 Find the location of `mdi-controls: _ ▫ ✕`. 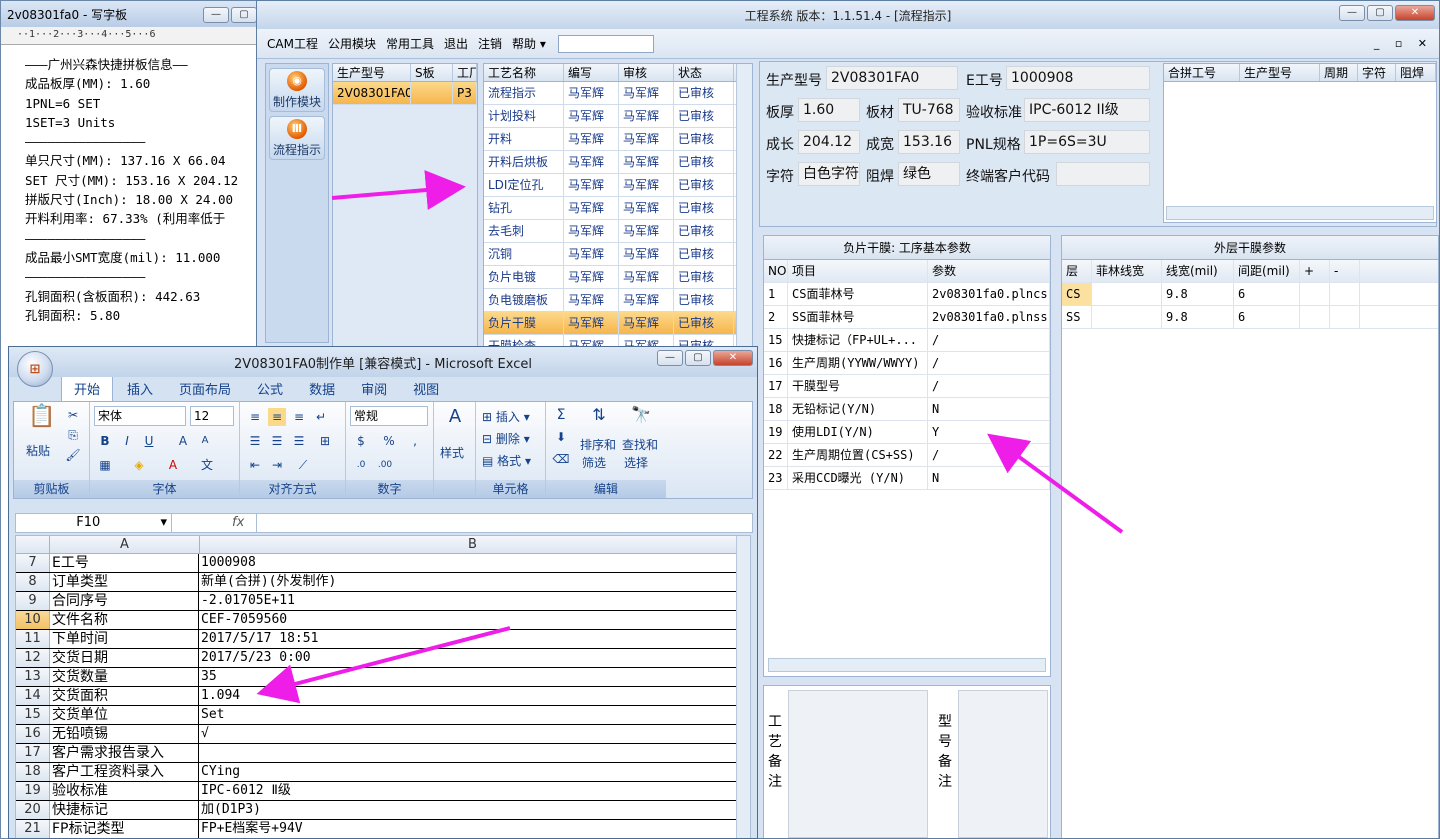

mdi-controls: _ ▫ ✕ is located at coordinates (1403, 43).